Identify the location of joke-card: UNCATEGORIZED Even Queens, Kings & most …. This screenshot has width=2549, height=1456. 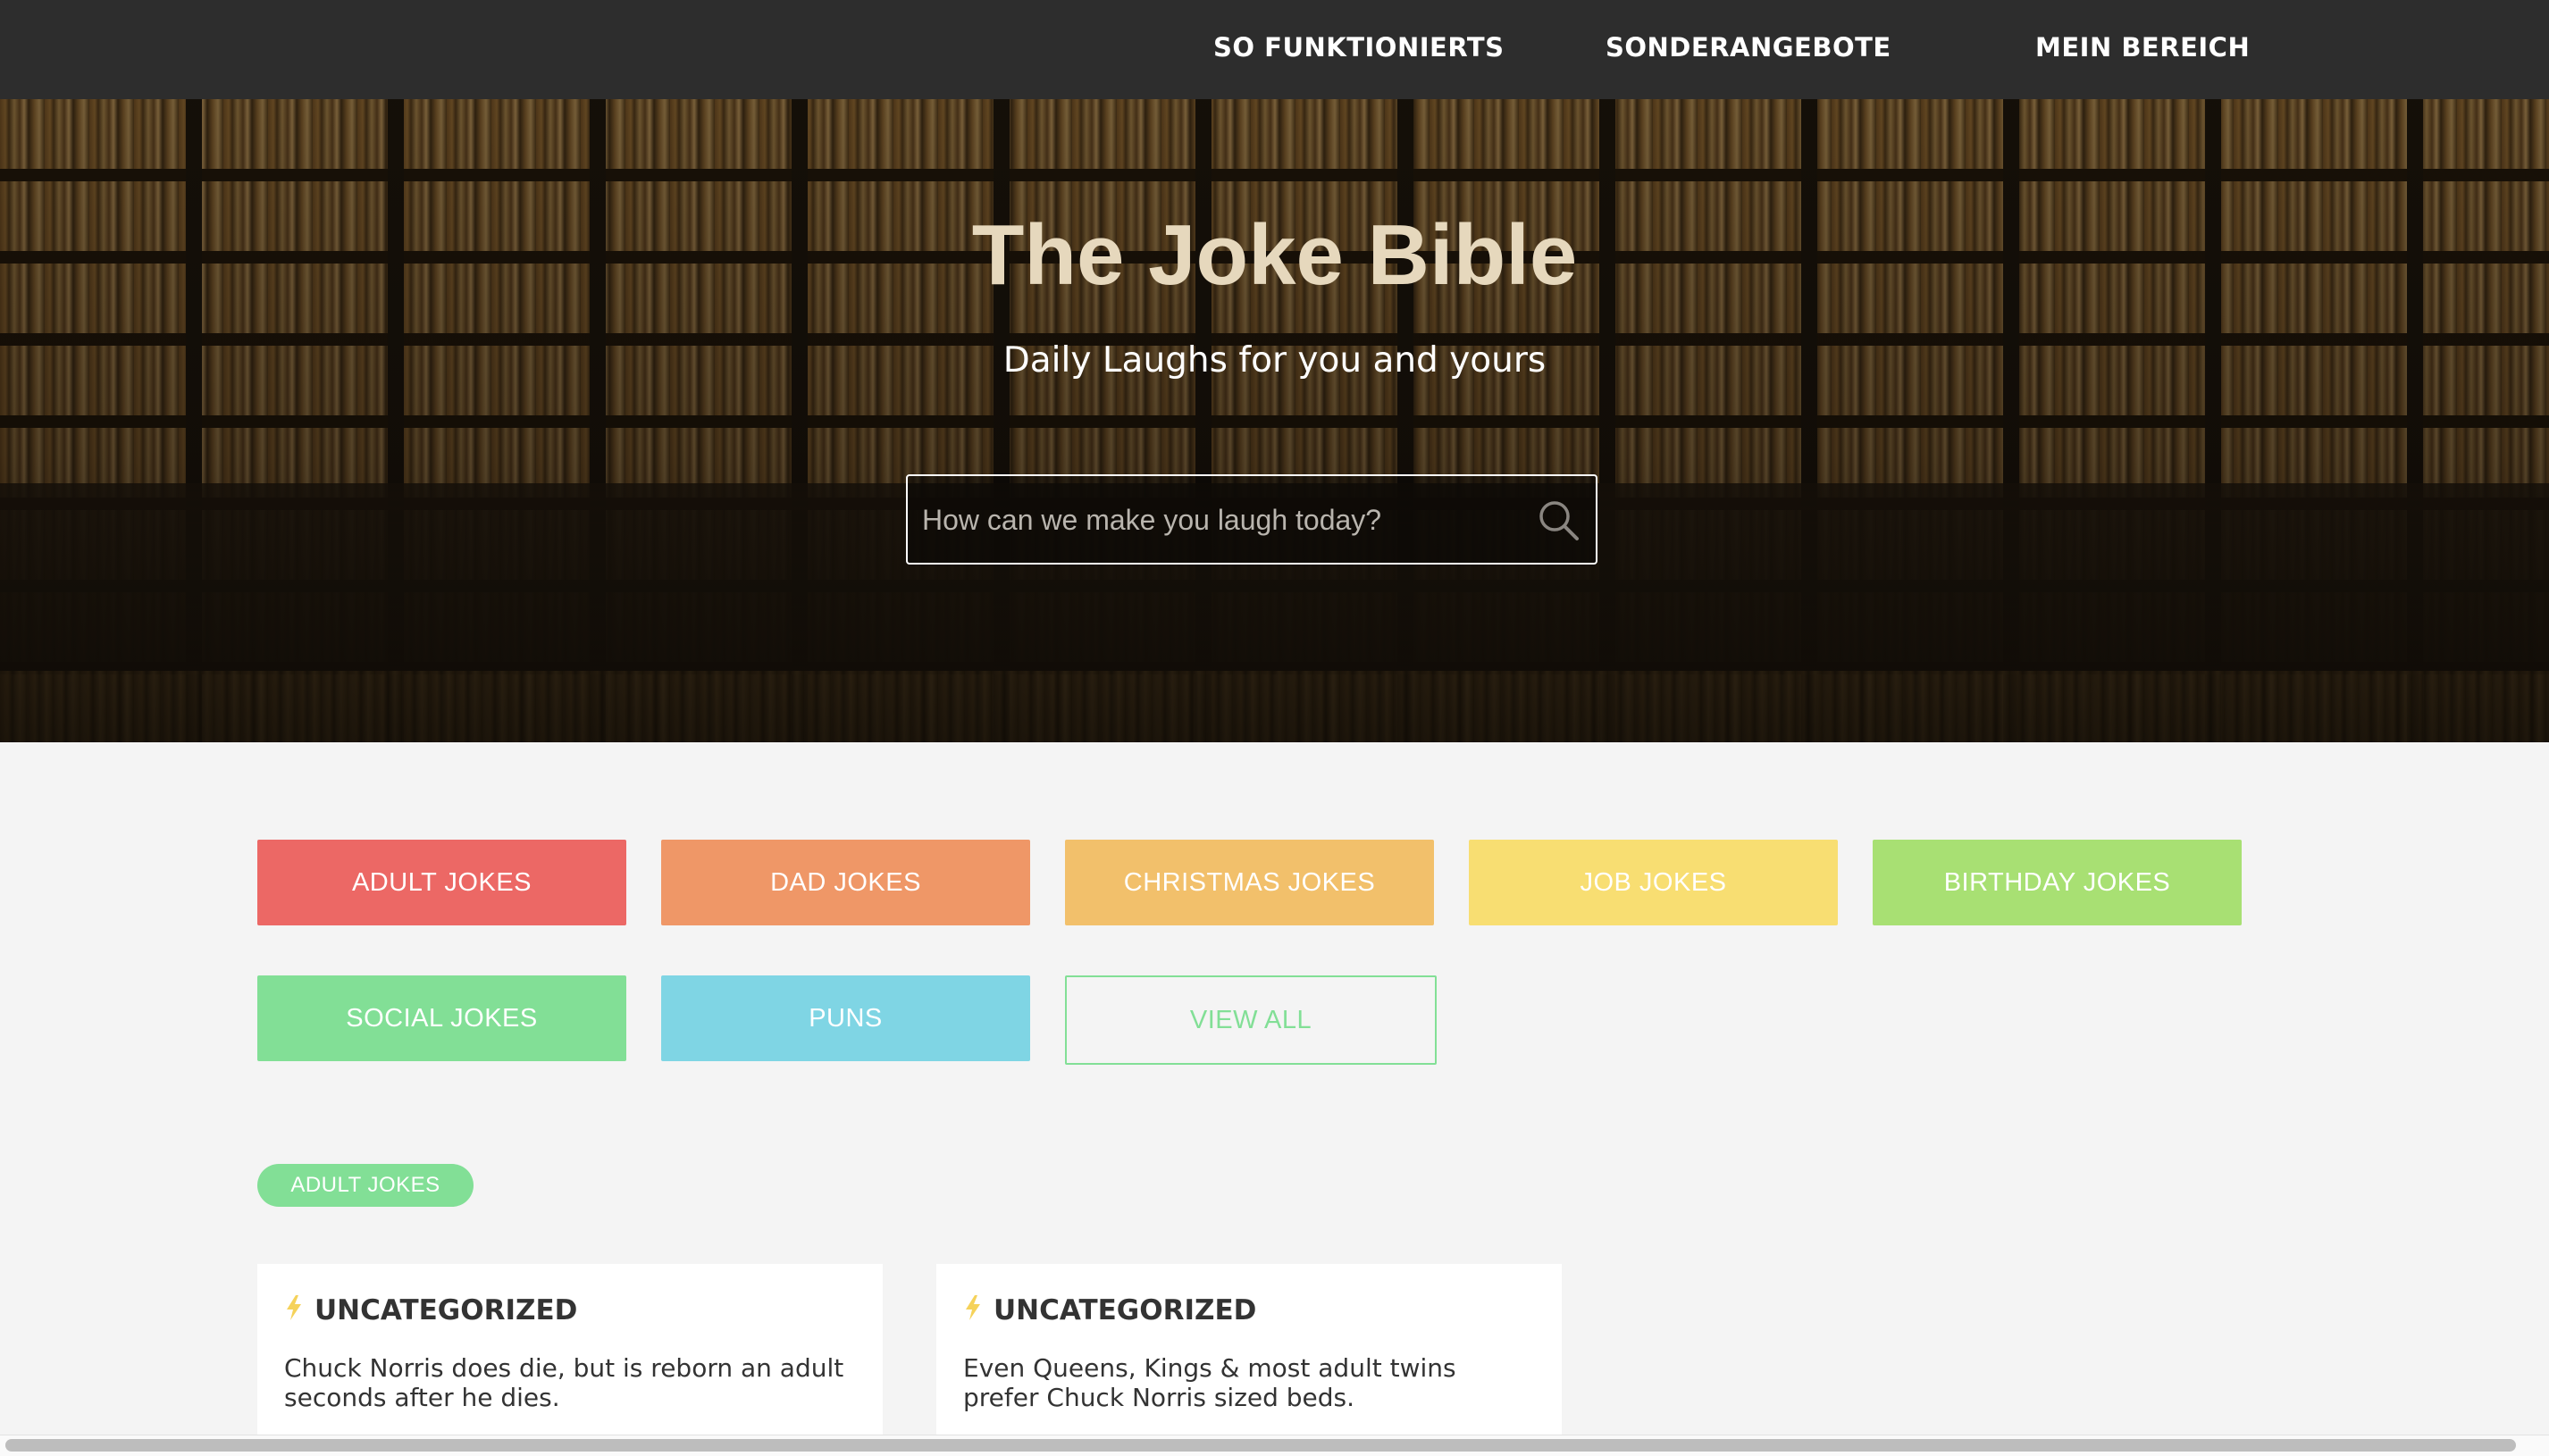
(1249, 1353).